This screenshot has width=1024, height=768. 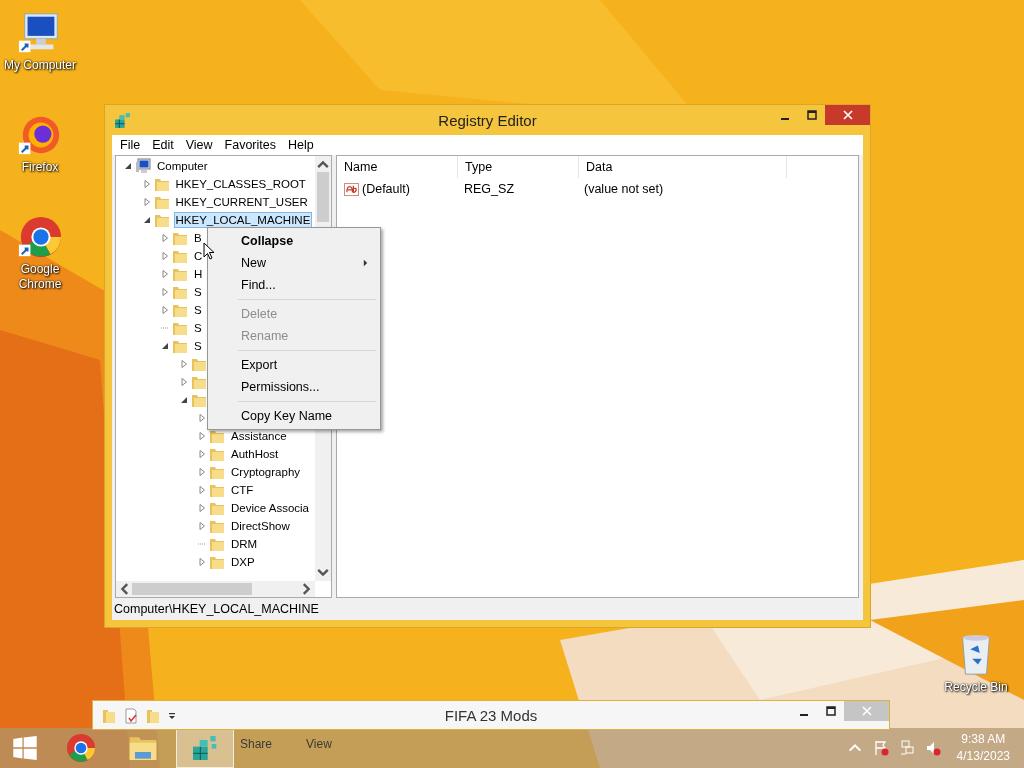 What do you see at coordinates (255, 454) in the screenshot?
I see `tree-item: AuthHost` at bounding box center [255, 454].